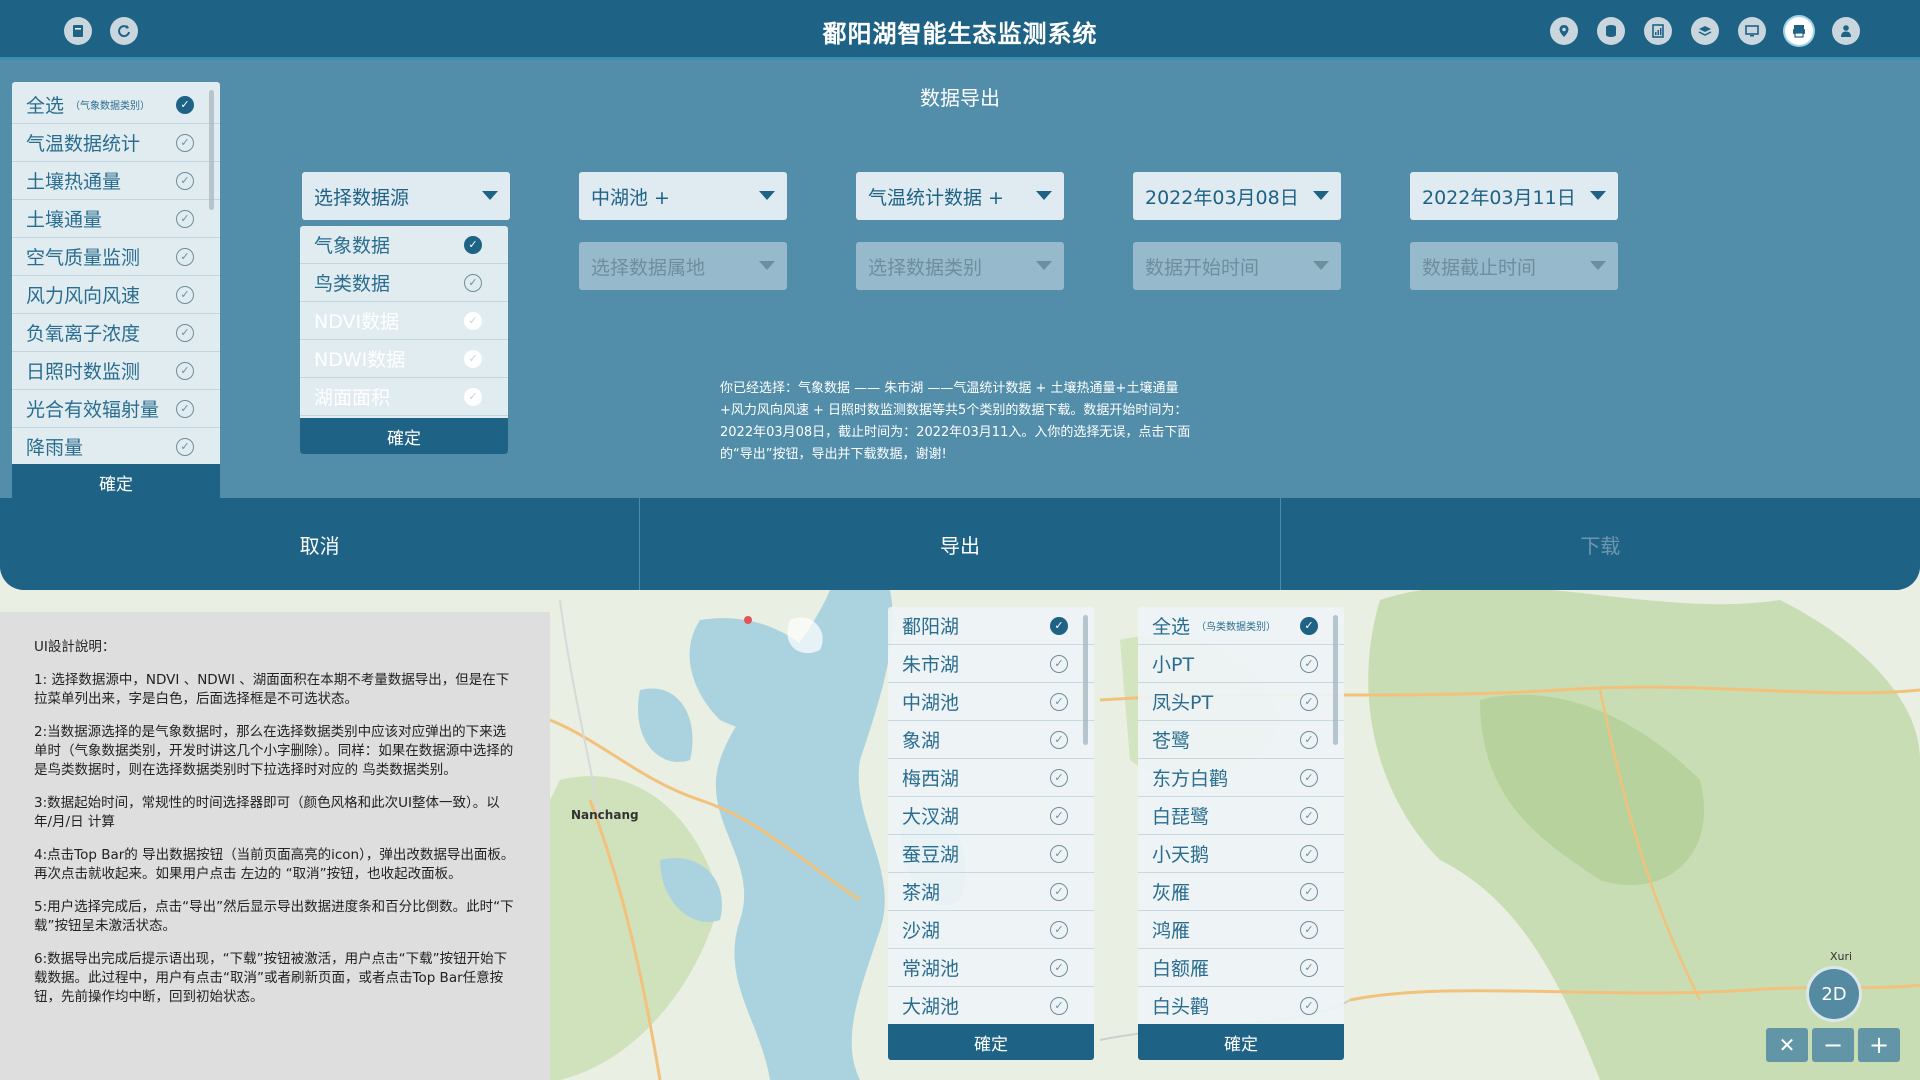 This screenshot has height=1080, width=1920. Describe the element at coordinates (991, 892) in the screenshot. I see `list-item: 茶湖 ✓` at that location.